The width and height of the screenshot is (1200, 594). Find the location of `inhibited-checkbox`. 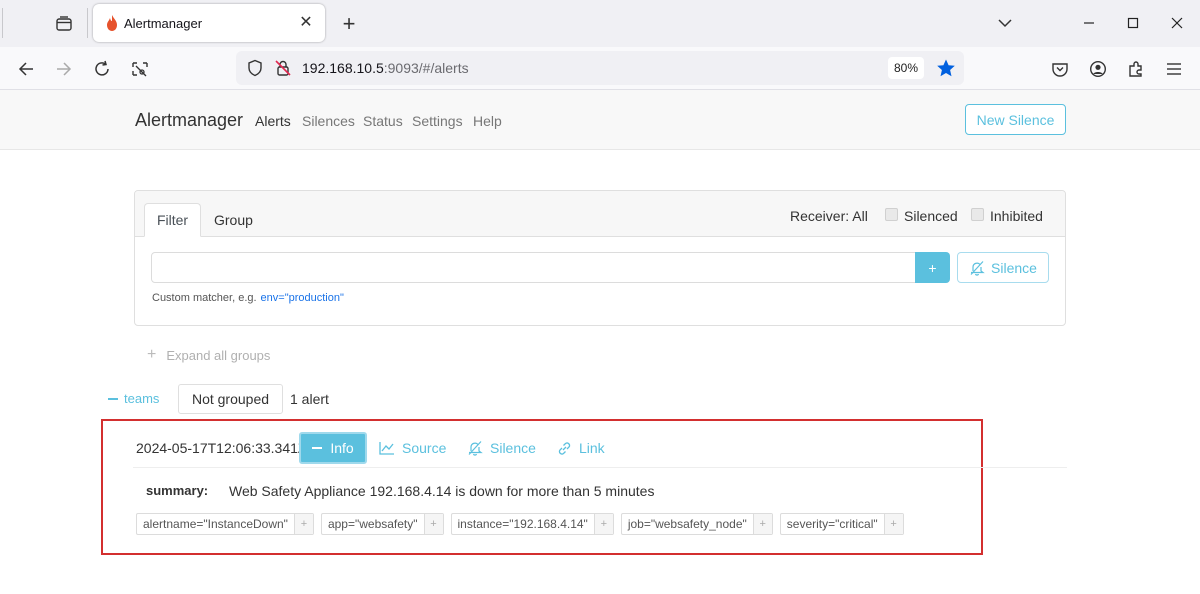

inhibited-checkbox is located at coordinates (977, 214).